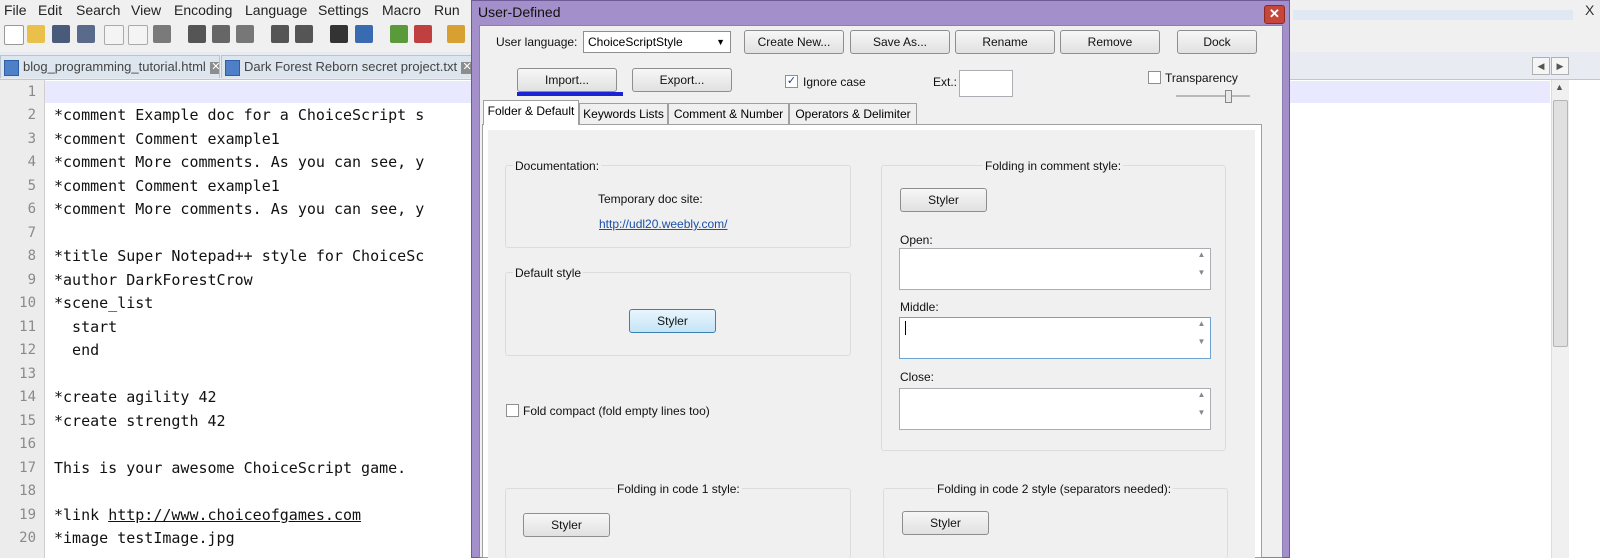 This screenshot has width=1600, height=558. I want to click on undo-icon, so click(280, 34).